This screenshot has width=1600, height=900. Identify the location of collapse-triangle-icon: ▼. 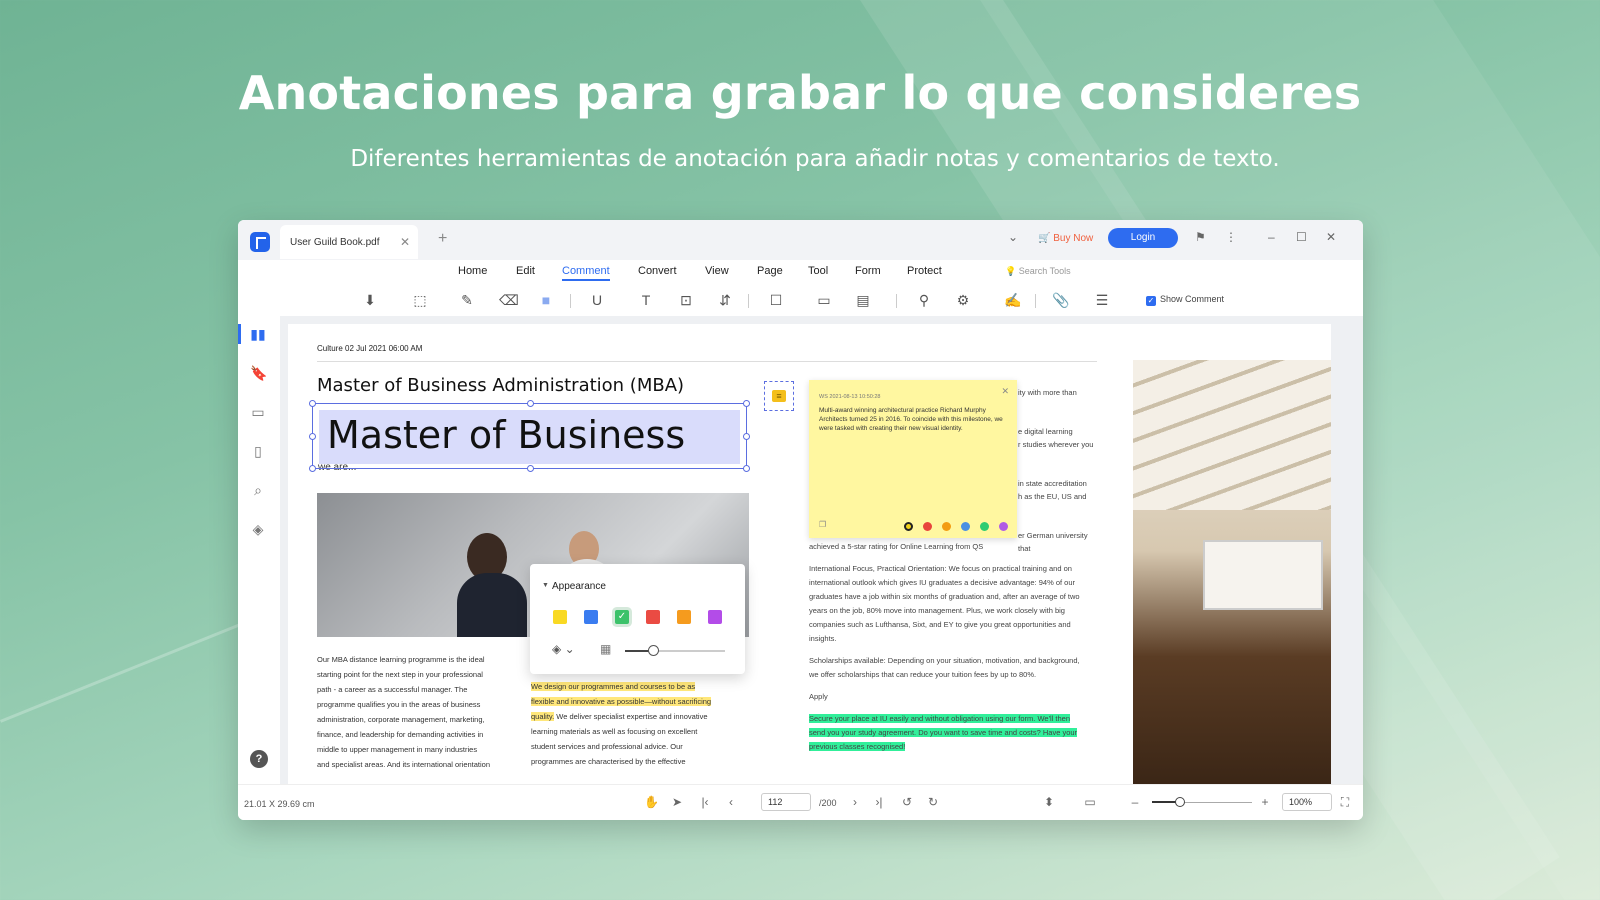
(545, 585).